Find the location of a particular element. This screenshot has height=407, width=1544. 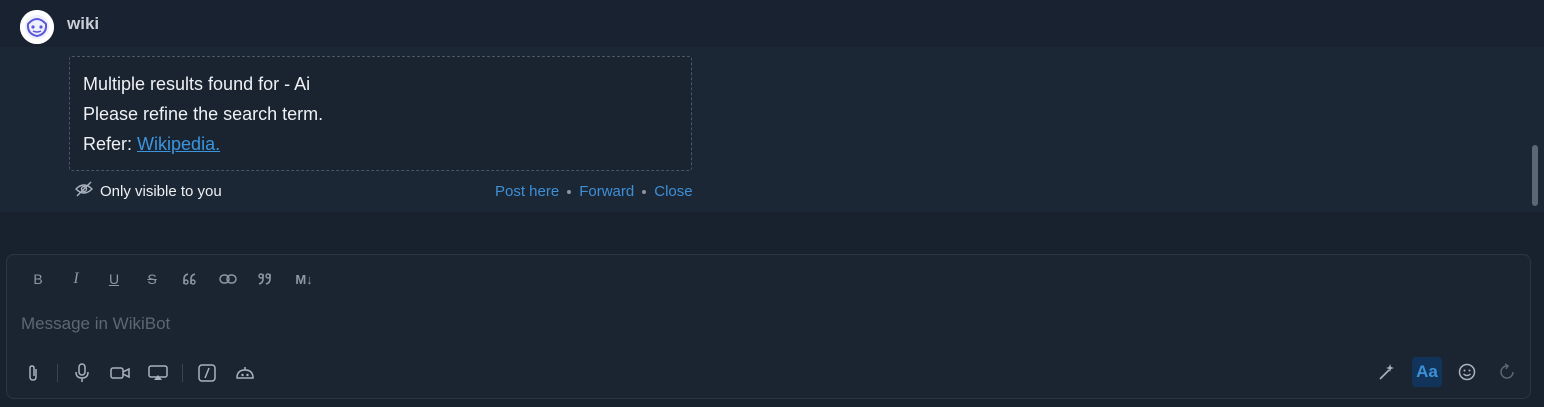

wikipedia-link: Wikipedia. is located at coordinates (178, 144).